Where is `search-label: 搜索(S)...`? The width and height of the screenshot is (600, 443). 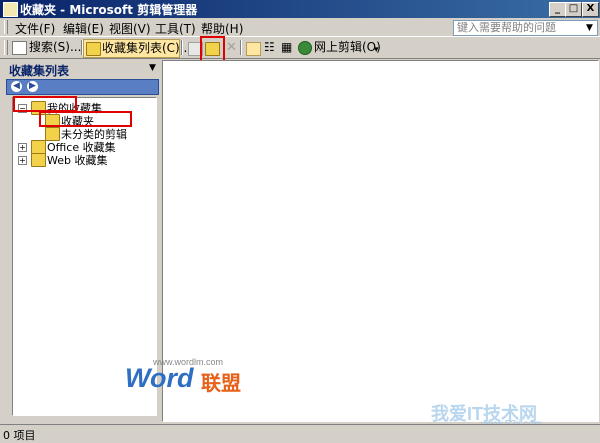 search-label: 搜索(S)... is located at coordinates (55, 47).